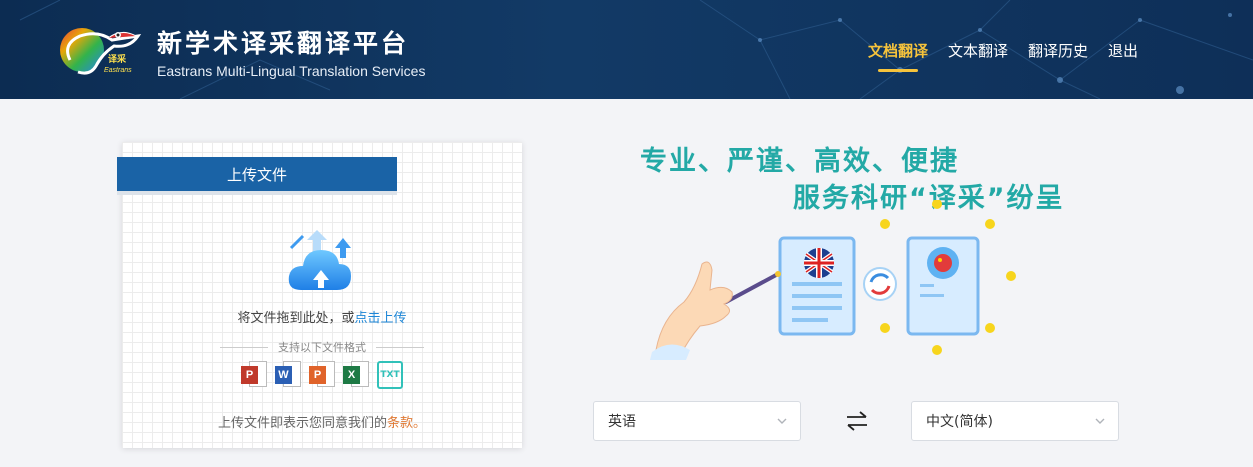 The width and height of the screenshot is (1253, 467). Describe the element at coordinates (118, 70) in the screenshot. I see `logo-subtext: Eastrans` at that location.